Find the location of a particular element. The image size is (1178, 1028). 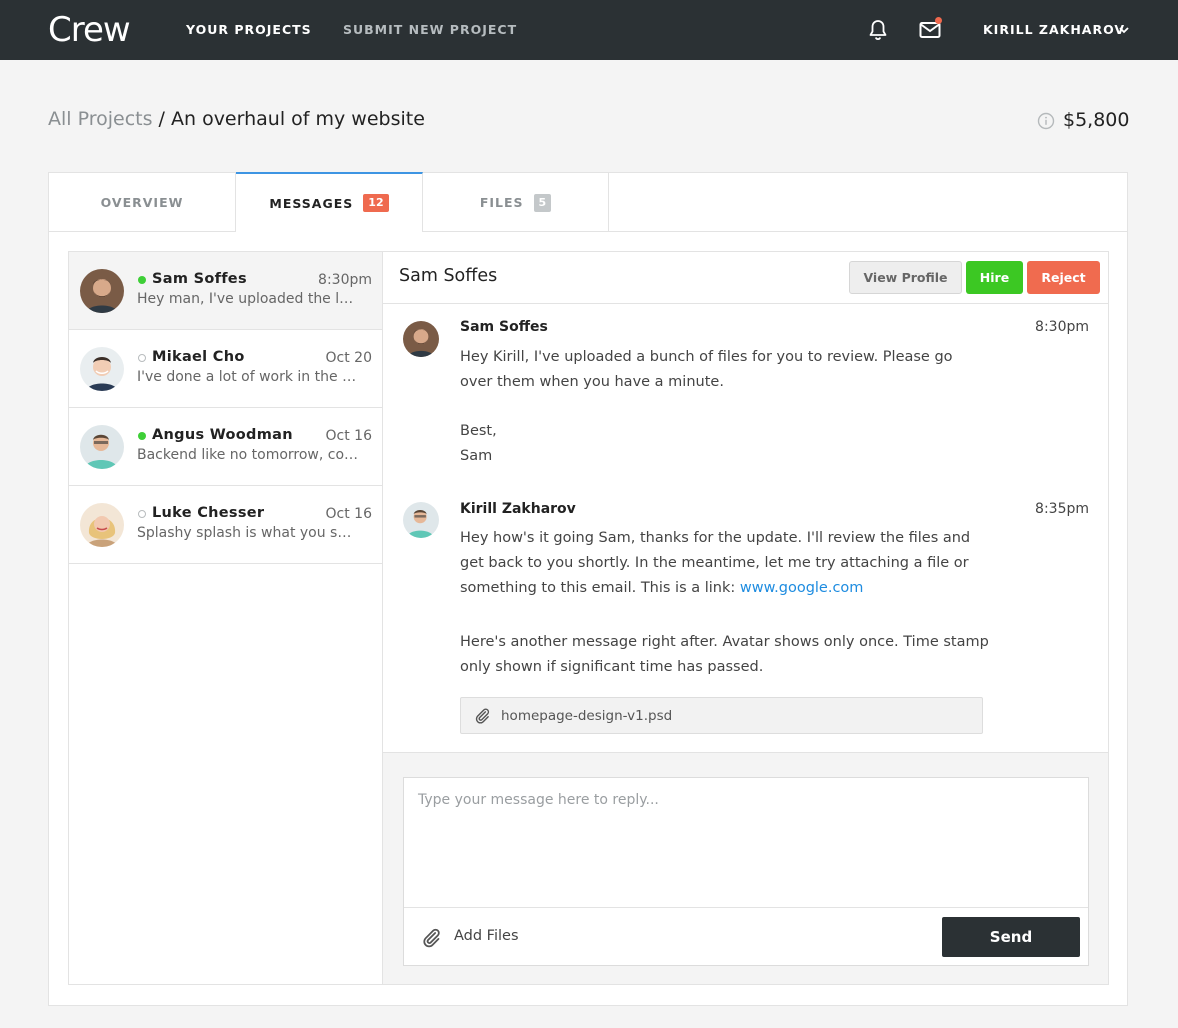

reply-input is located at coordinates (746, 842).